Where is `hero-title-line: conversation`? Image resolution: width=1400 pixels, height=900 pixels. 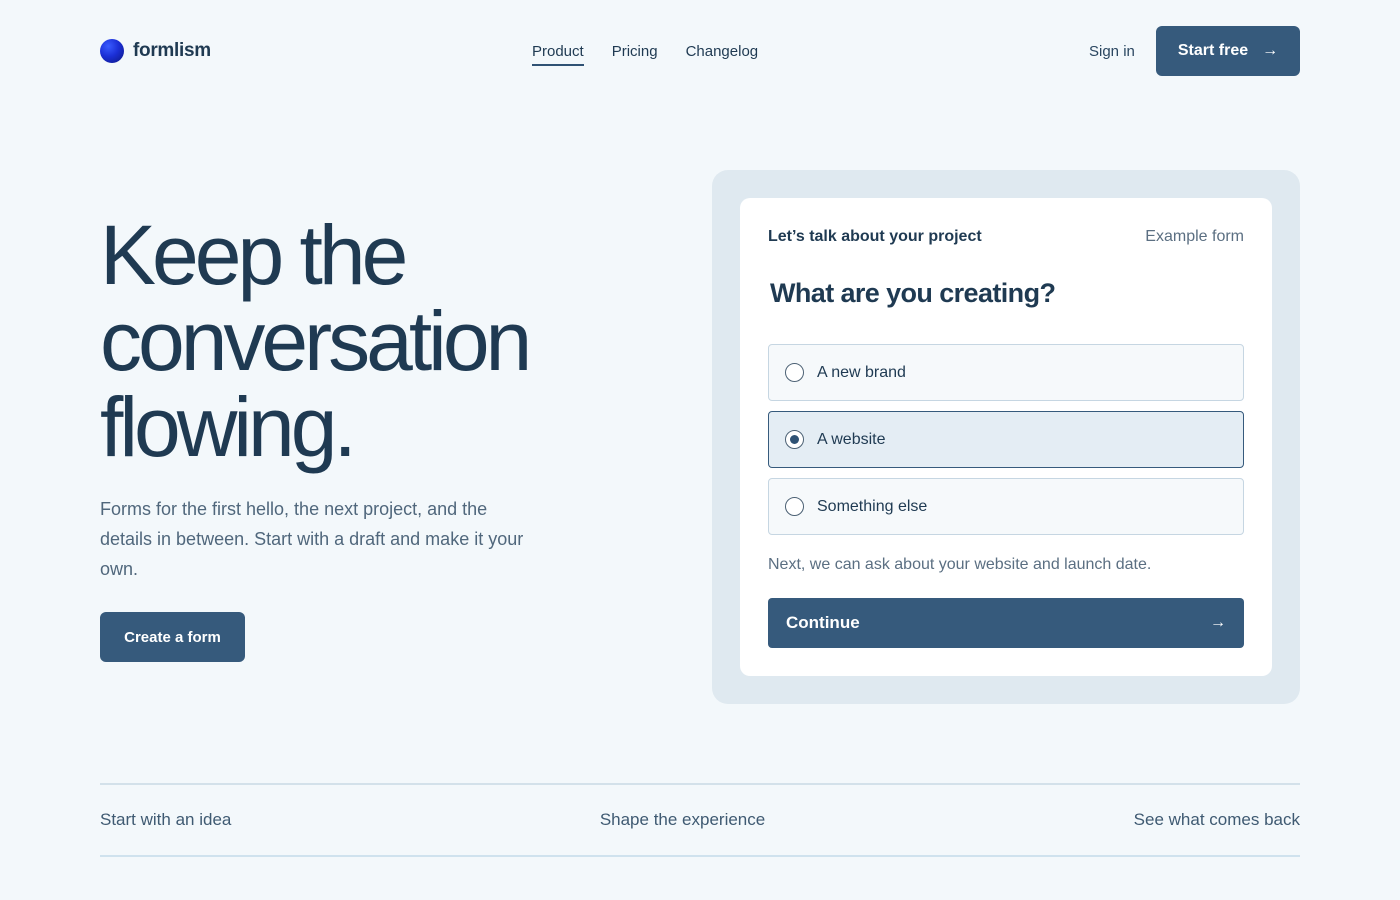
hero-title-line: conversation is located at coordinates (316, 341).